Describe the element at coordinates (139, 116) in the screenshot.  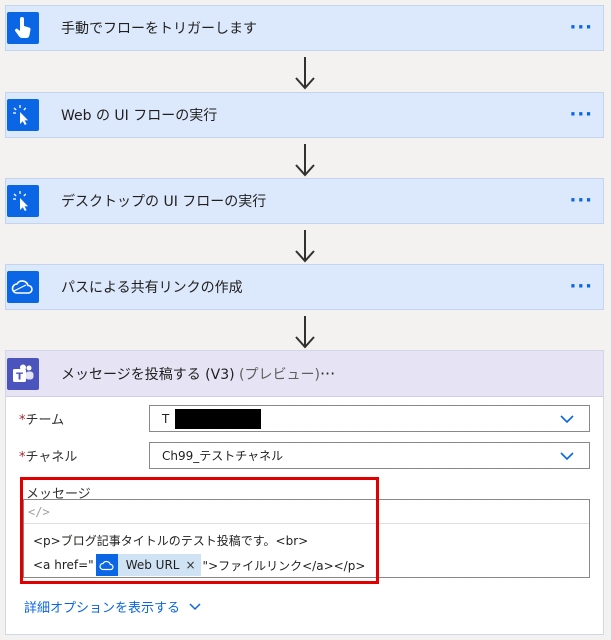
I see `step-title: Web の UI フローの実行` at that location.